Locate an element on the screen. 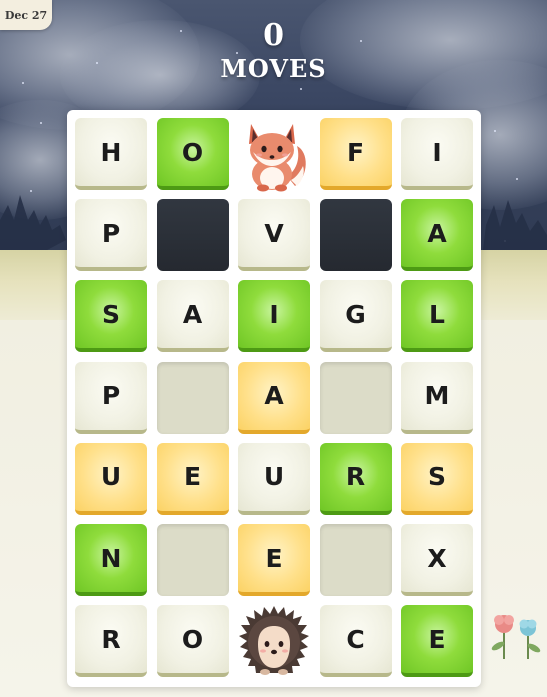 Image resolution: width=547 pixels, height=697 pixels. letter-tile: F is located at coordinates (355, 154).